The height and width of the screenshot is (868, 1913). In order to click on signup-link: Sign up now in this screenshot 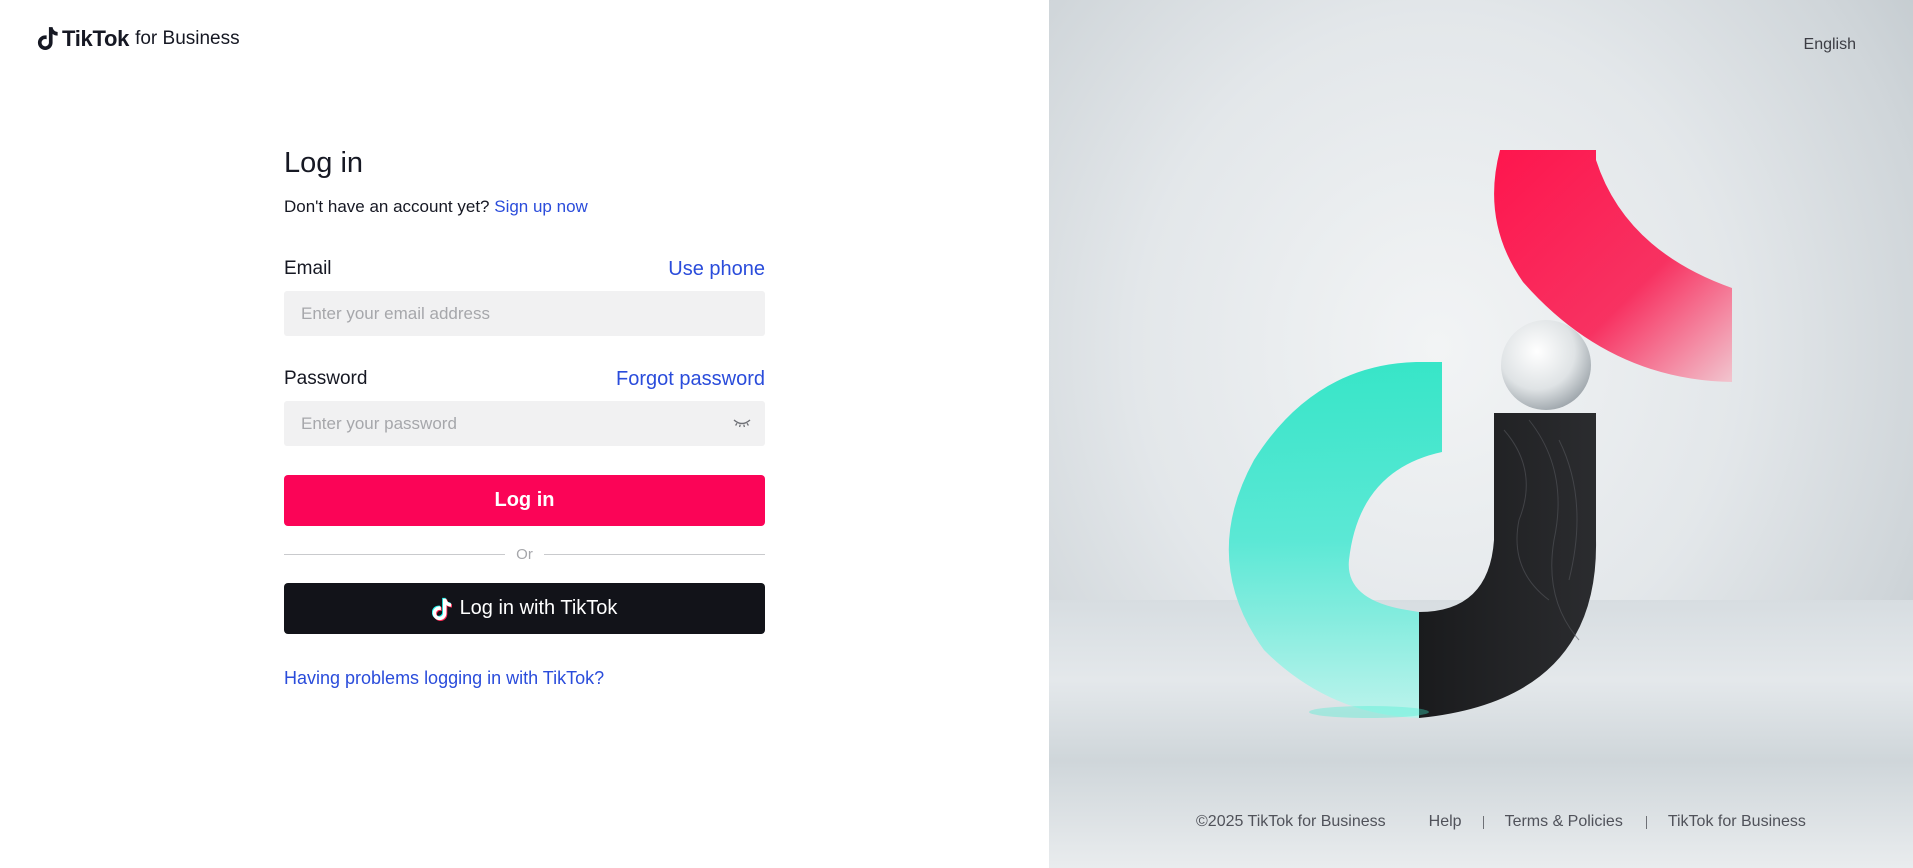, I will do `click(541, 206)`.